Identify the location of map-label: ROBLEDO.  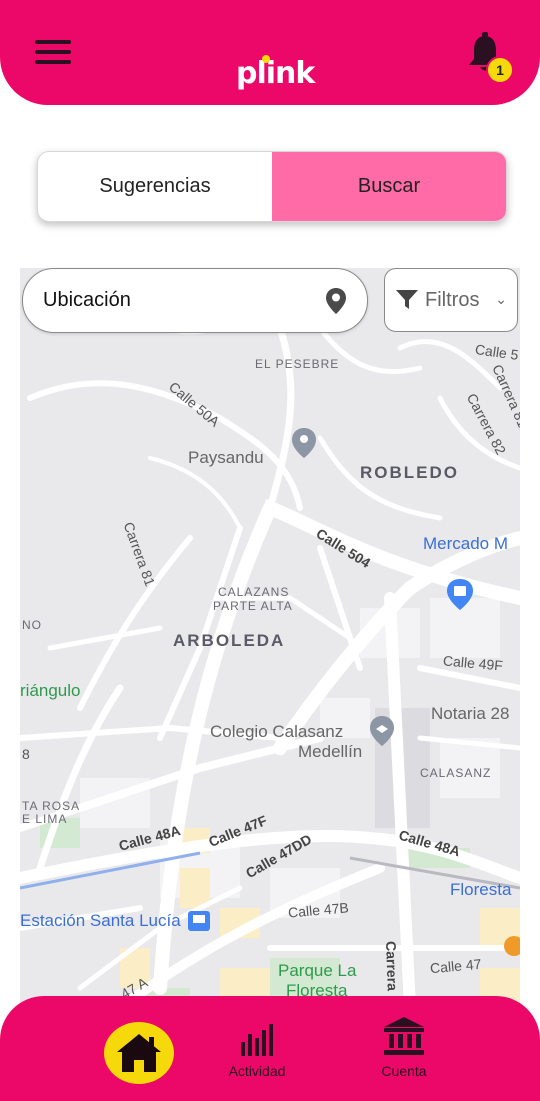
(409, 472).